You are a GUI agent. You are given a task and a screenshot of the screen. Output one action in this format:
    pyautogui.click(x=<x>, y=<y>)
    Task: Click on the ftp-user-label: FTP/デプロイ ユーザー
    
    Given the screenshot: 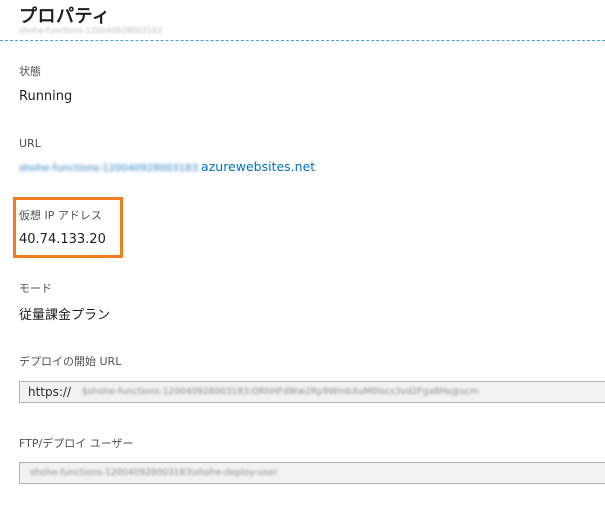 What is the action you would take?
    pyautogui.click(x=76, y=443)
    